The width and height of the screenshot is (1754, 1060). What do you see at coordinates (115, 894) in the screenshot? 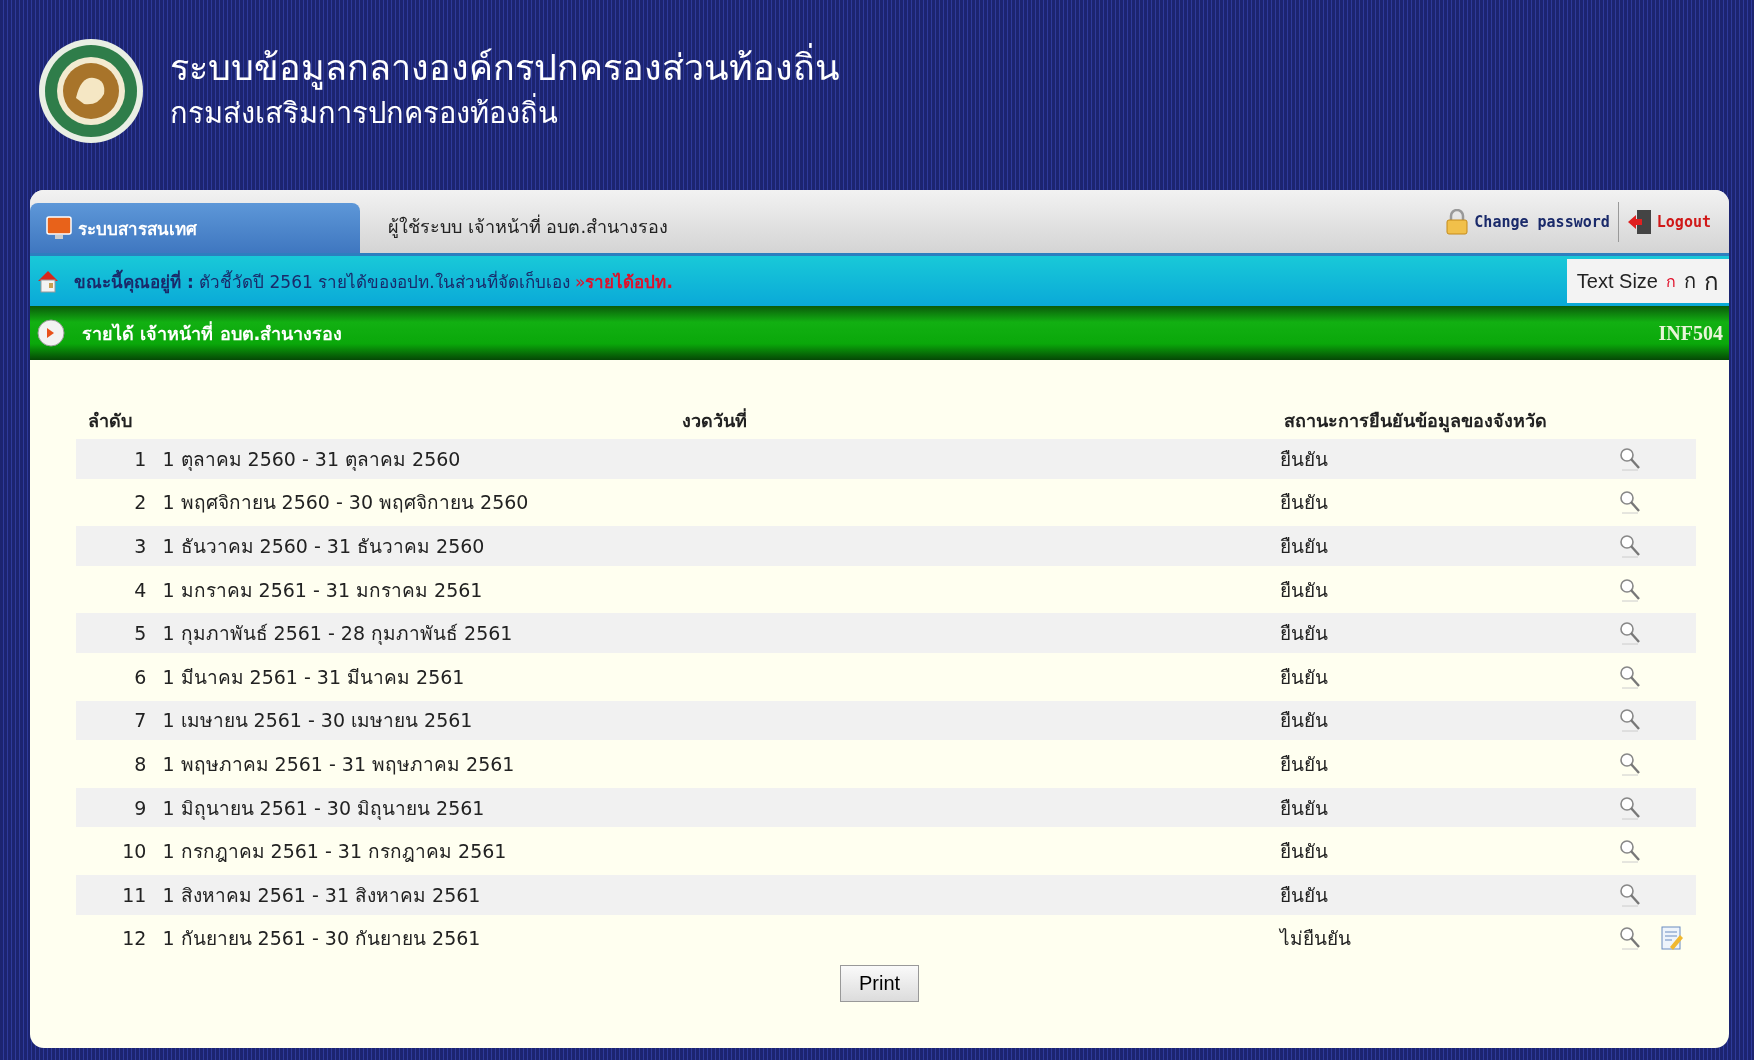
I see `table-cell: 11` at bounding box center [115, 894].